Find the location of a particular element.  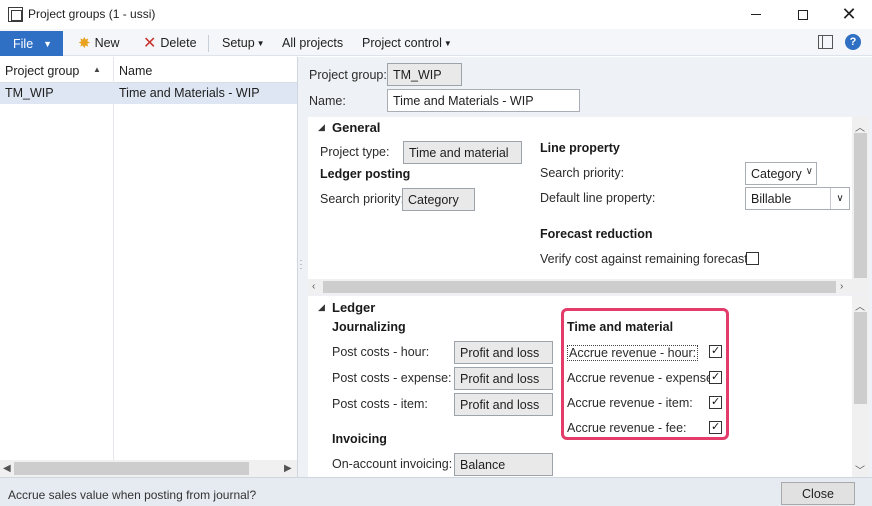

column-header-project-group: Project group is located at coordinates (42, 71).